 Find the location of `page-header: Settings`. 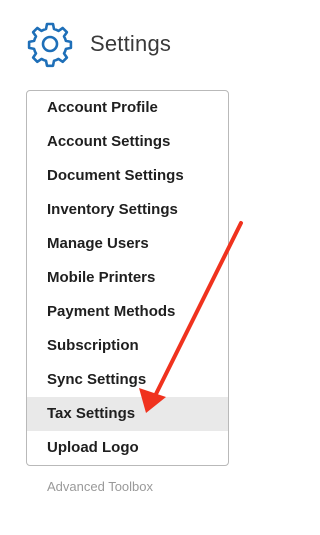

page-header: Settings is located at coordinates (98, 44).